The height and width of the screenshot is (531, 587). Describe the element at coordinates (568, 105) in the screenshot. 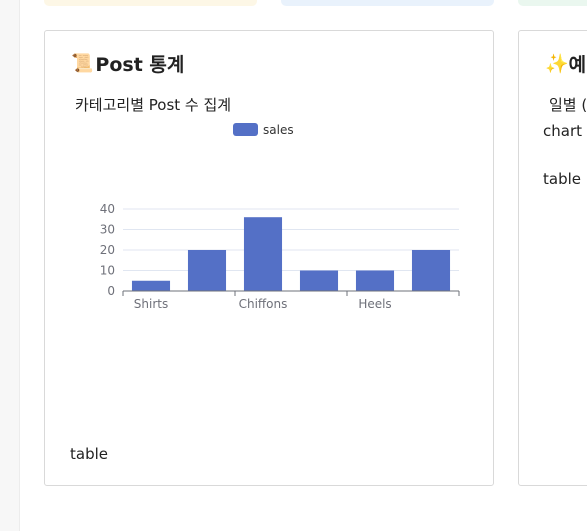

I see `side-card-subtitle: 일별 (` at that location.